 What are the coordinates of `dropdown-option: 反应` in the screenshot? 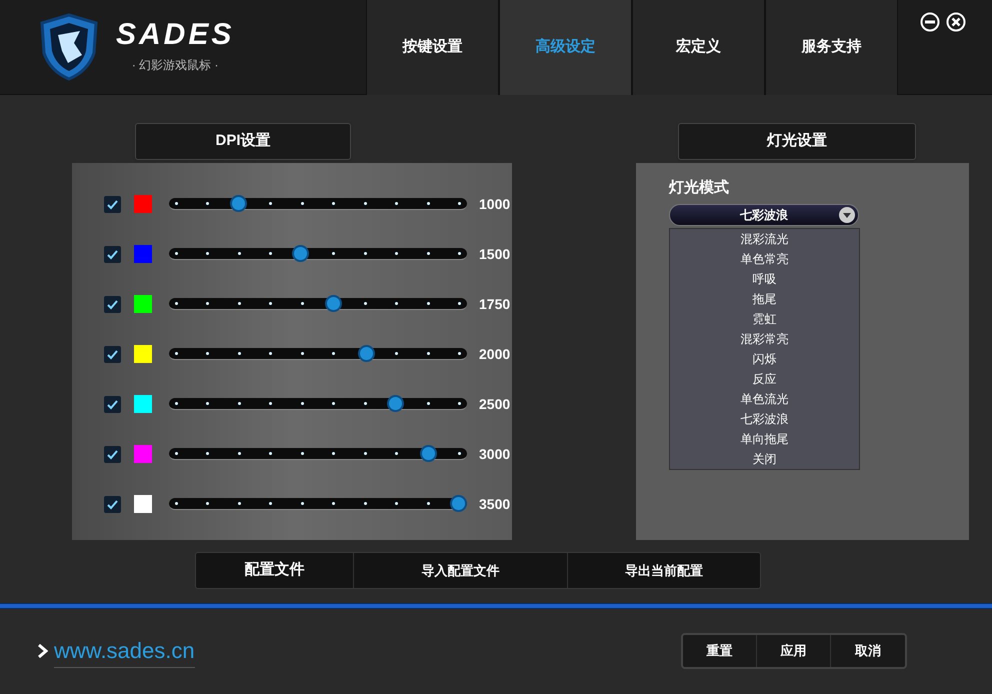 It's located at (764, 378).